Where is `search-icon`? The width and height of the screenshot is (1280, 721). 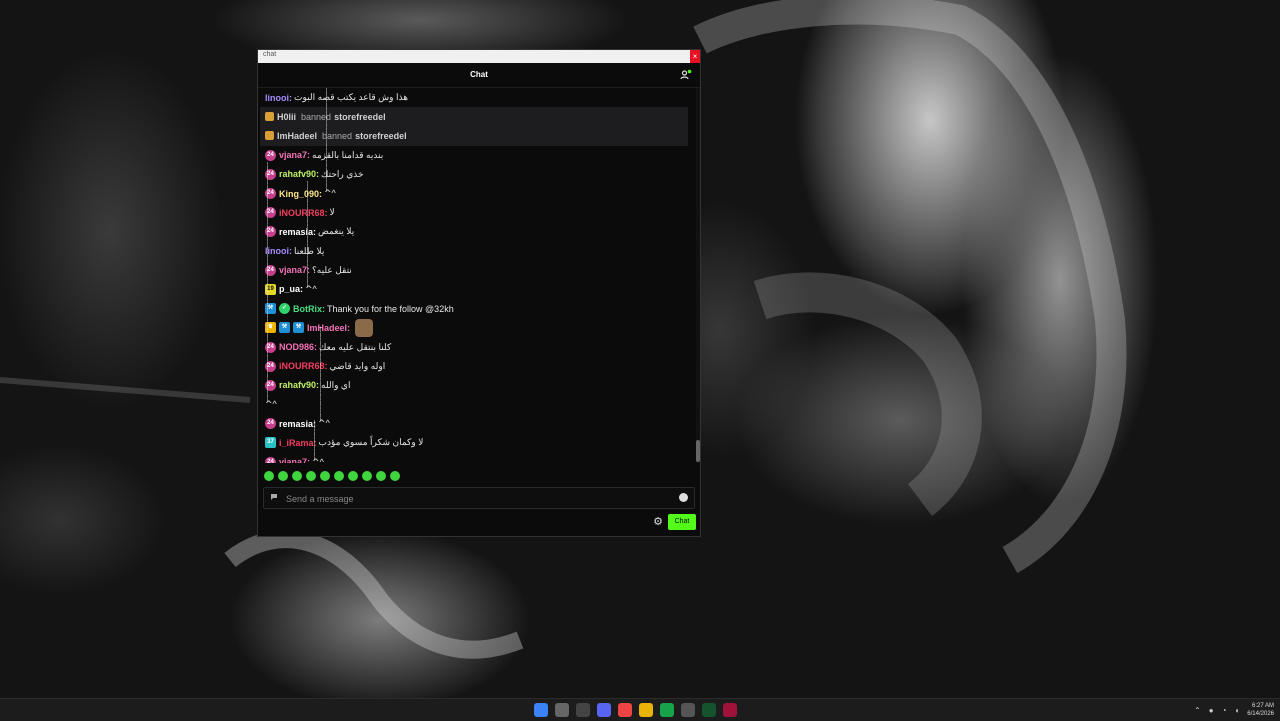 search-icon is located at coordinates (562, 710).